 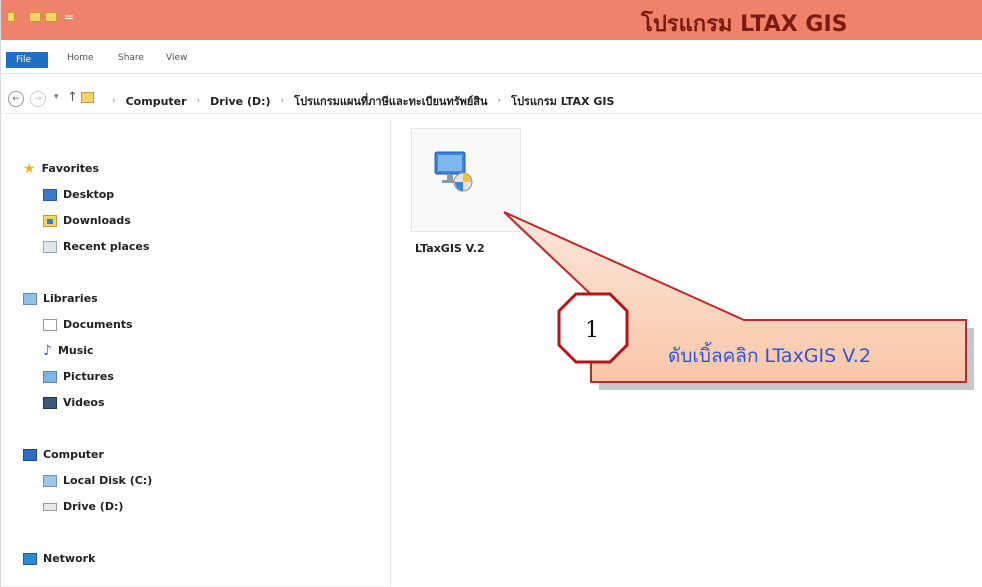 What do you see at coordinates (769, 356) in the screenshot?
I see `callout-instruction: ดับเบิ้ลคลิก LTaxGIS V.2` at bounding box center [769, 356].